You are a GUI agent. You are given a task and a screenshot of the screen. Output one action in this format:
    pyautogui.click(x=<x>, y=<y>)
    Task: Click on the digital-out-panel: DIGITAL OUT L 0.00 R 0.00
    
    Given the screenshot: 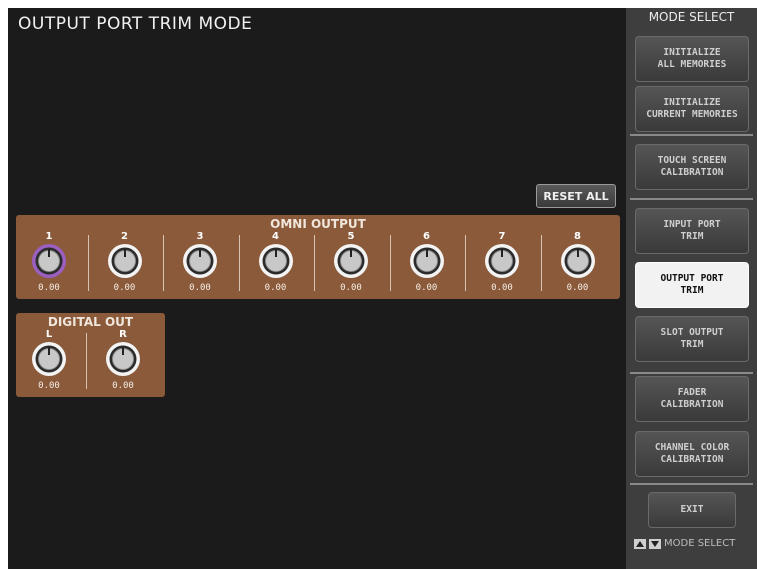 What is the action you would take?
    pyautogui.click(x=90, y=355)
    